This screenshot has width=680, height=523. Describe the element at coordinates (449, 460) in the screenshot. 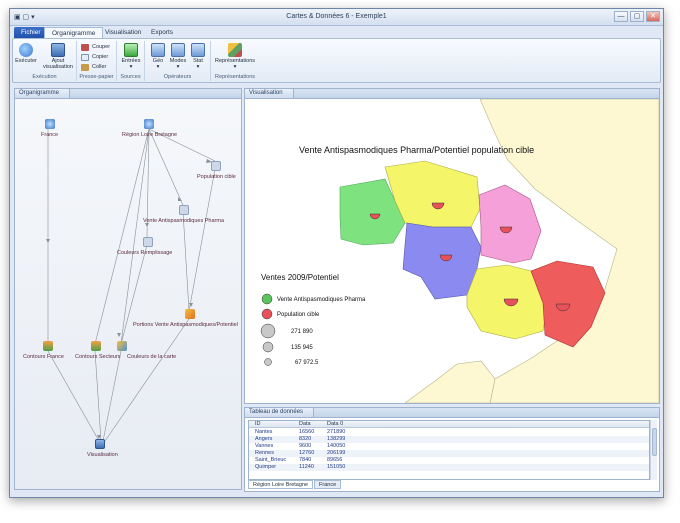

I see `table-row: Saint_Brieuc 7840 89656` at that location.